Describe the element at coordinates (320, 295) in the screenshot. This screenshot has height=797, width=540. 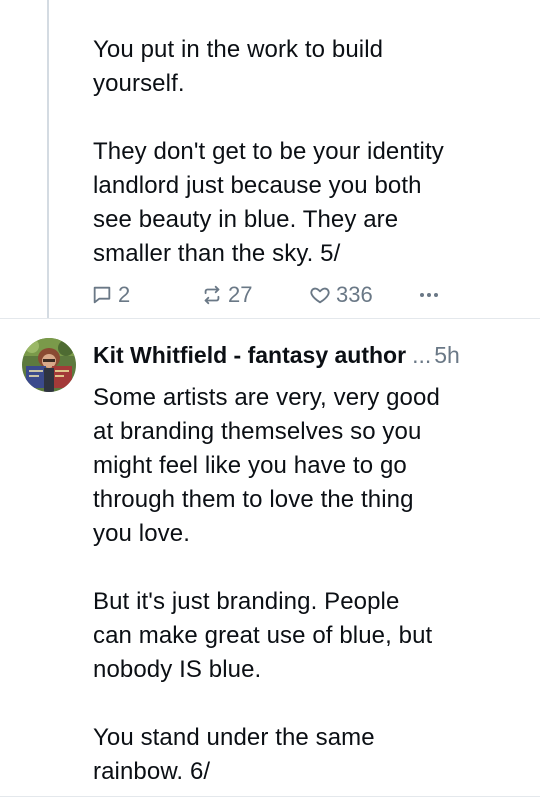
I see `like-icon` at that location.